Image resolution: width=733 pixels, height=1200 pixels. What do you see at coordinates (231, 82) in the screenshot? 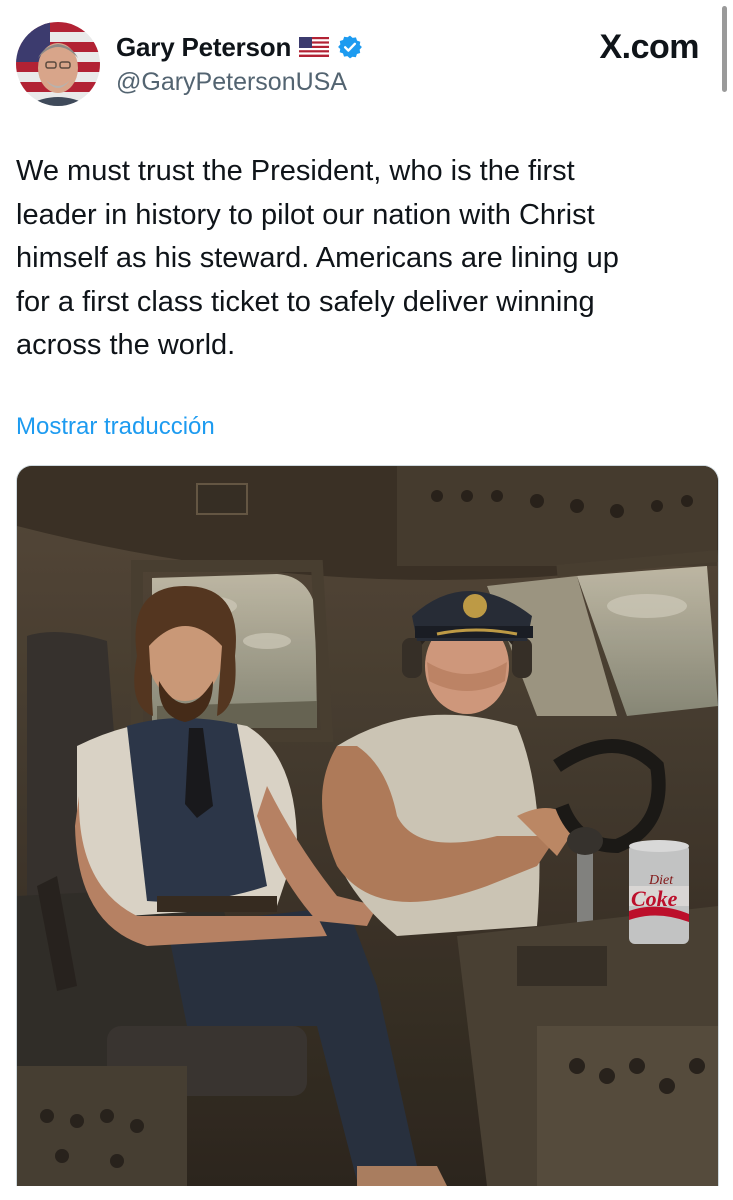
I see `author-handle: @GaryPetersonUSA` at bounding box center [231, 82].